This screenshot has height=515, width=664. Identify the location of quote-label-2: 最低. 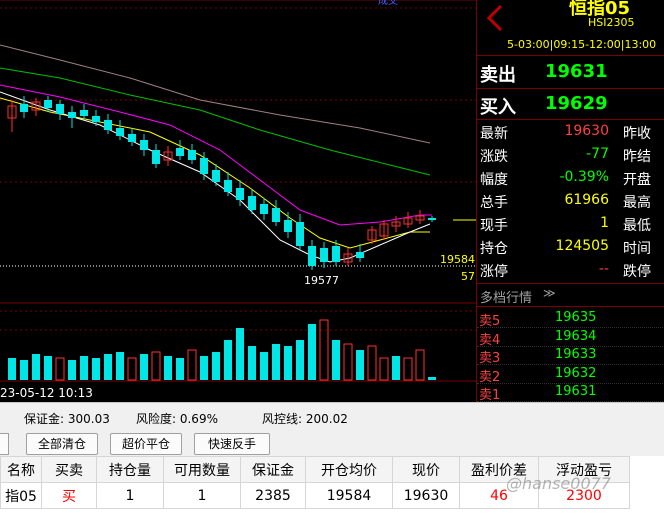
(637, 226).